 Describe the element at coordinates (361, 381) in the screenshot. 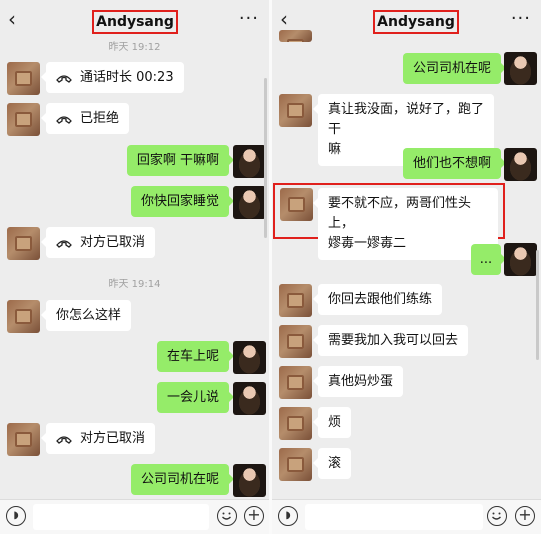

I see `message-text: 真他妈炒蛋` at that location.